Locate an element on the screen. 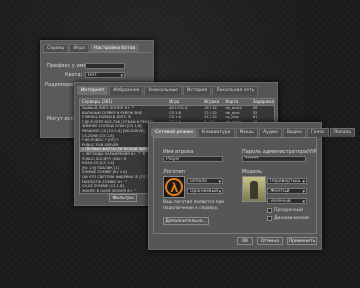 The width and height of the screenshot is (360, 288). transparent-label: Прозрачный is located at coordinates (289, 210).